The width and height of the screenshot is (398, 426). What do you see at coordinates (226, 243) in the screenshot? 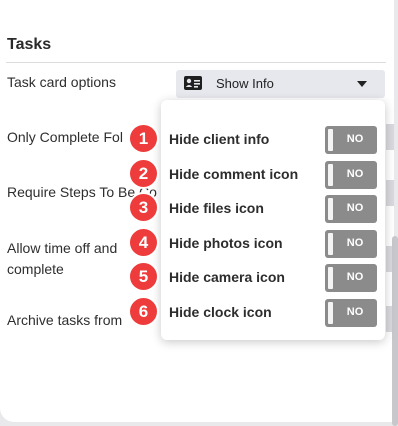
I see `menu-item-label: Hide photos icon` at bounding box center [226, 243].